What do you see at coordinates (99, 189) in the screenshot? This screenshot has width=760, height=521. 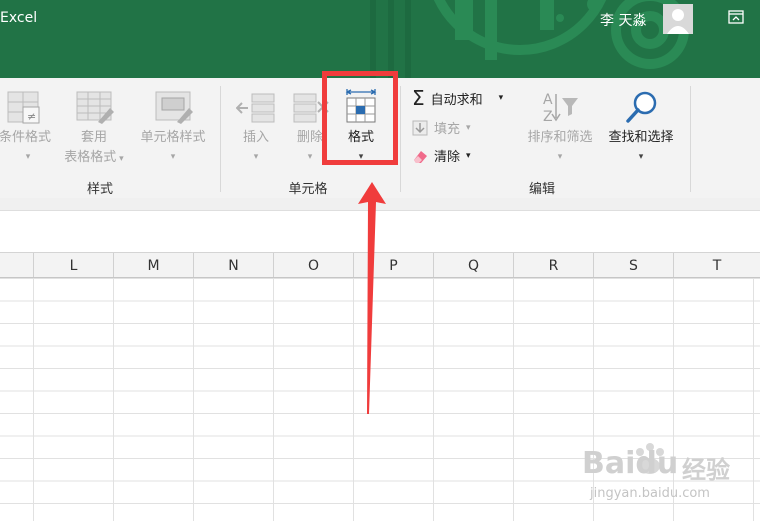 I see `styles-group-label: 样式` at bounding box center [99, 189].